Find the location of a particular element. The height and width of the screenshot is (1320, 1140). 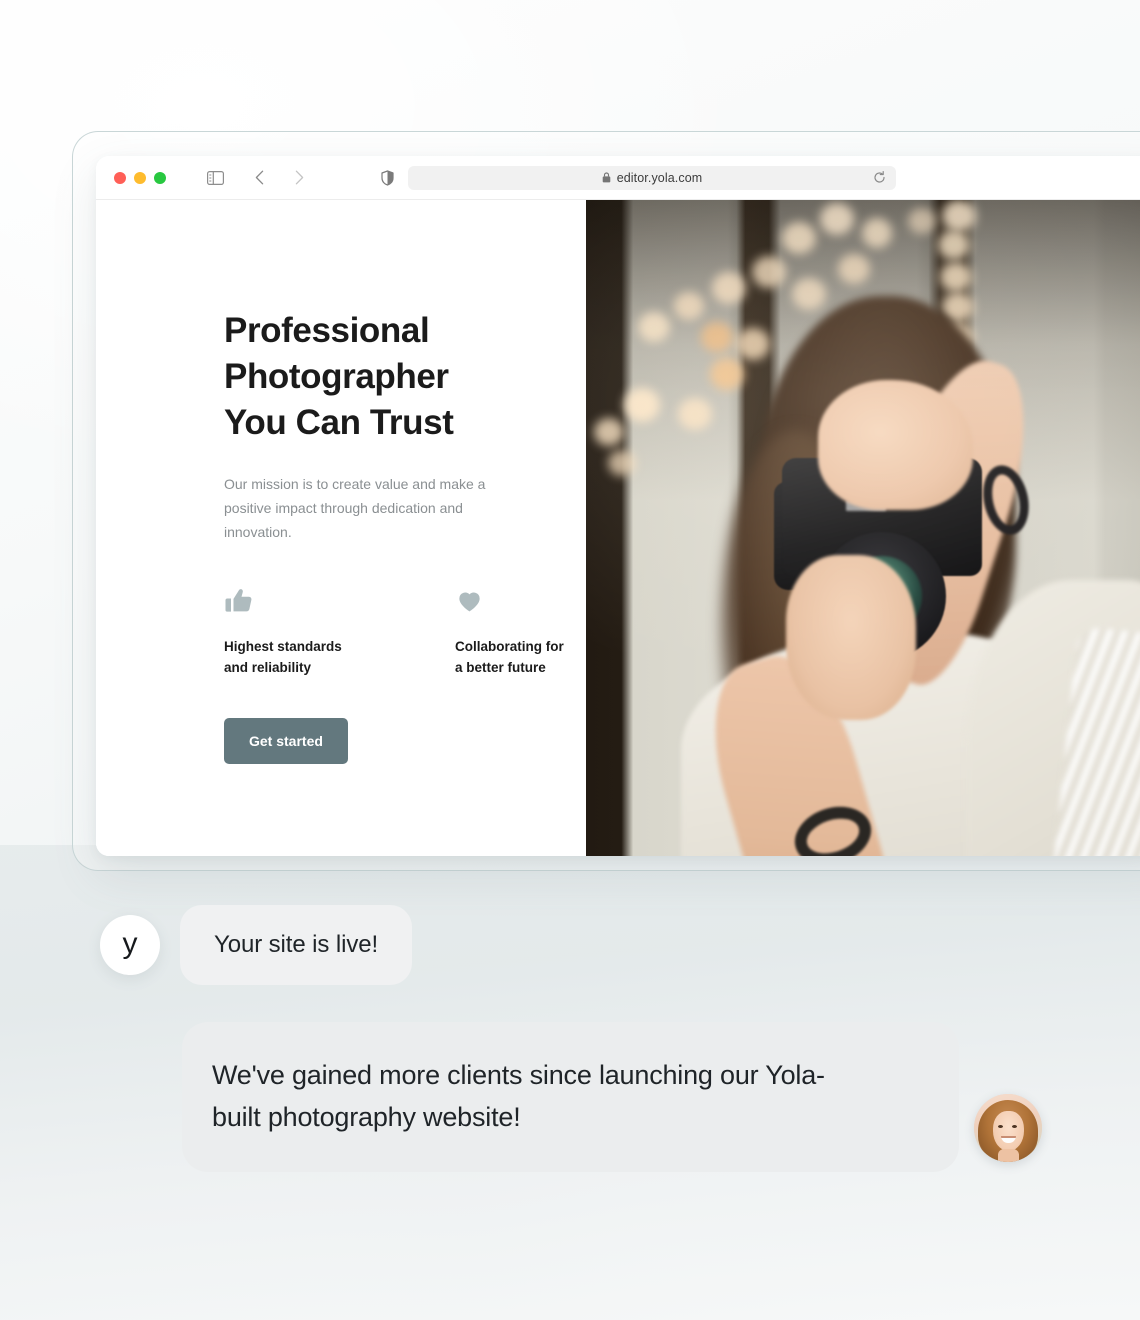

shield-icon is located at coordinates (387, 177).